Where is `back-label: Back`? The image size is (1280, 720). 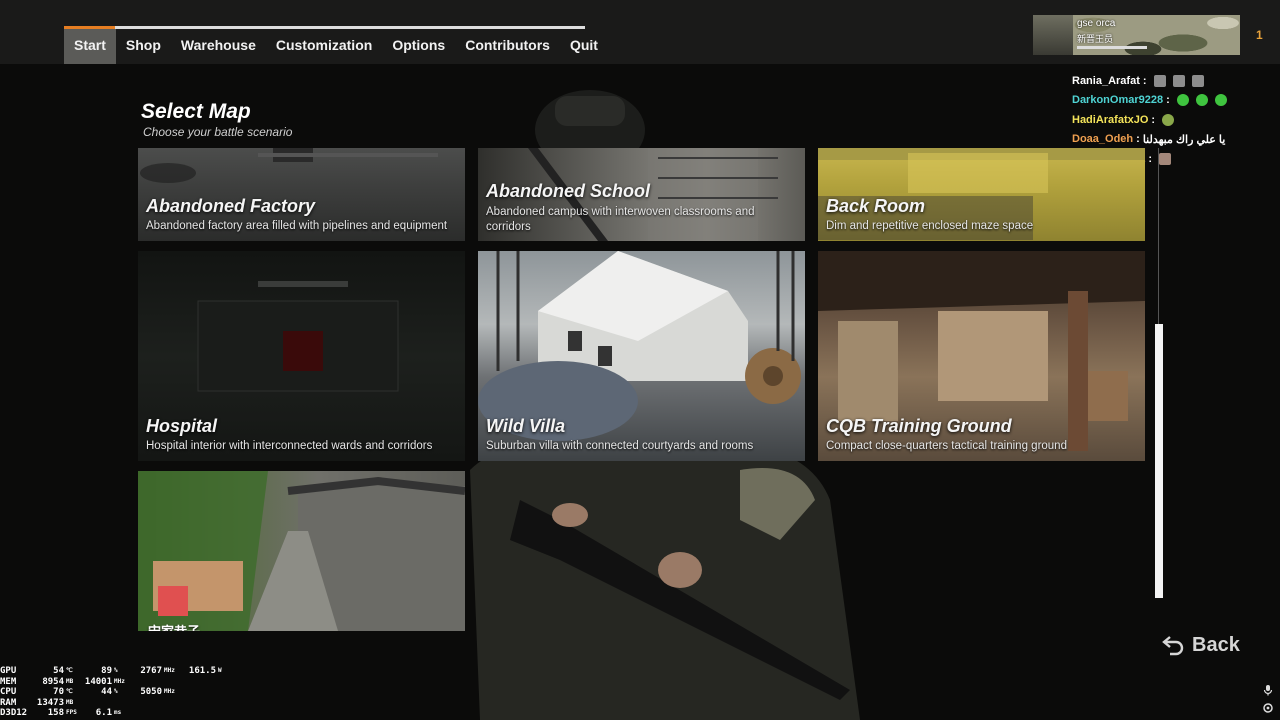
back-label: Back is located at coordinates (1216, 645).